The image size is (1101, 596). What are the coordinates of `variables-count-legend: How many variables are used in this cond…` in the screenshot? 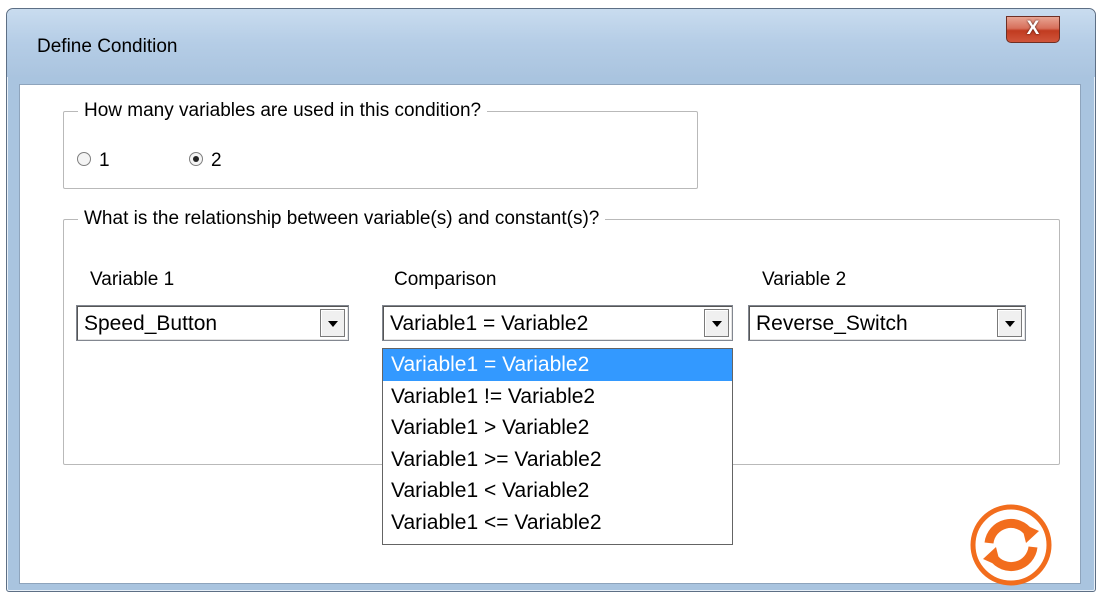 It's located at (283, 111).